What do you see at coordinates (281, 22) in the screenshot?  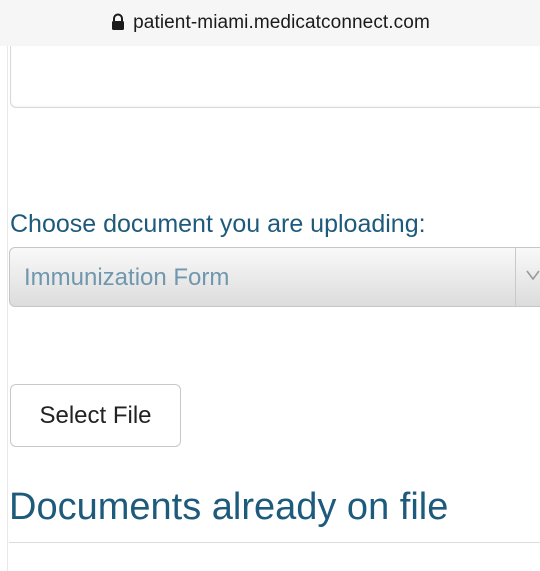 I see `url-text: patient-miami.medicatconnect.com` at bounding box center [281, 22].